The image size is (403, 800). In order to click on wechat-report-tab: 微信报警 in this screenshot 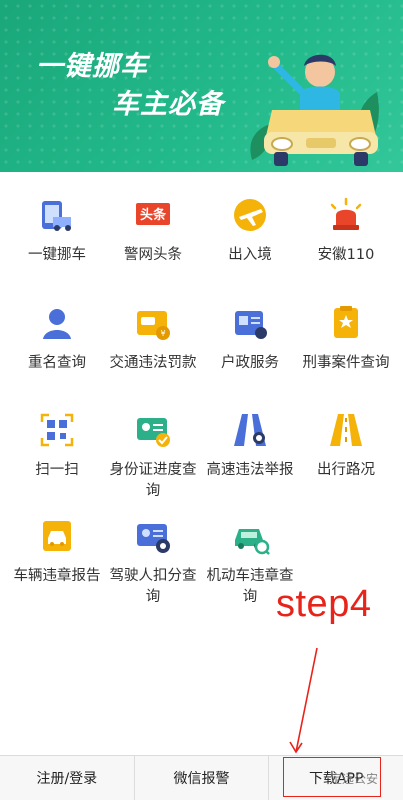, I will do `click(202, 778)`.